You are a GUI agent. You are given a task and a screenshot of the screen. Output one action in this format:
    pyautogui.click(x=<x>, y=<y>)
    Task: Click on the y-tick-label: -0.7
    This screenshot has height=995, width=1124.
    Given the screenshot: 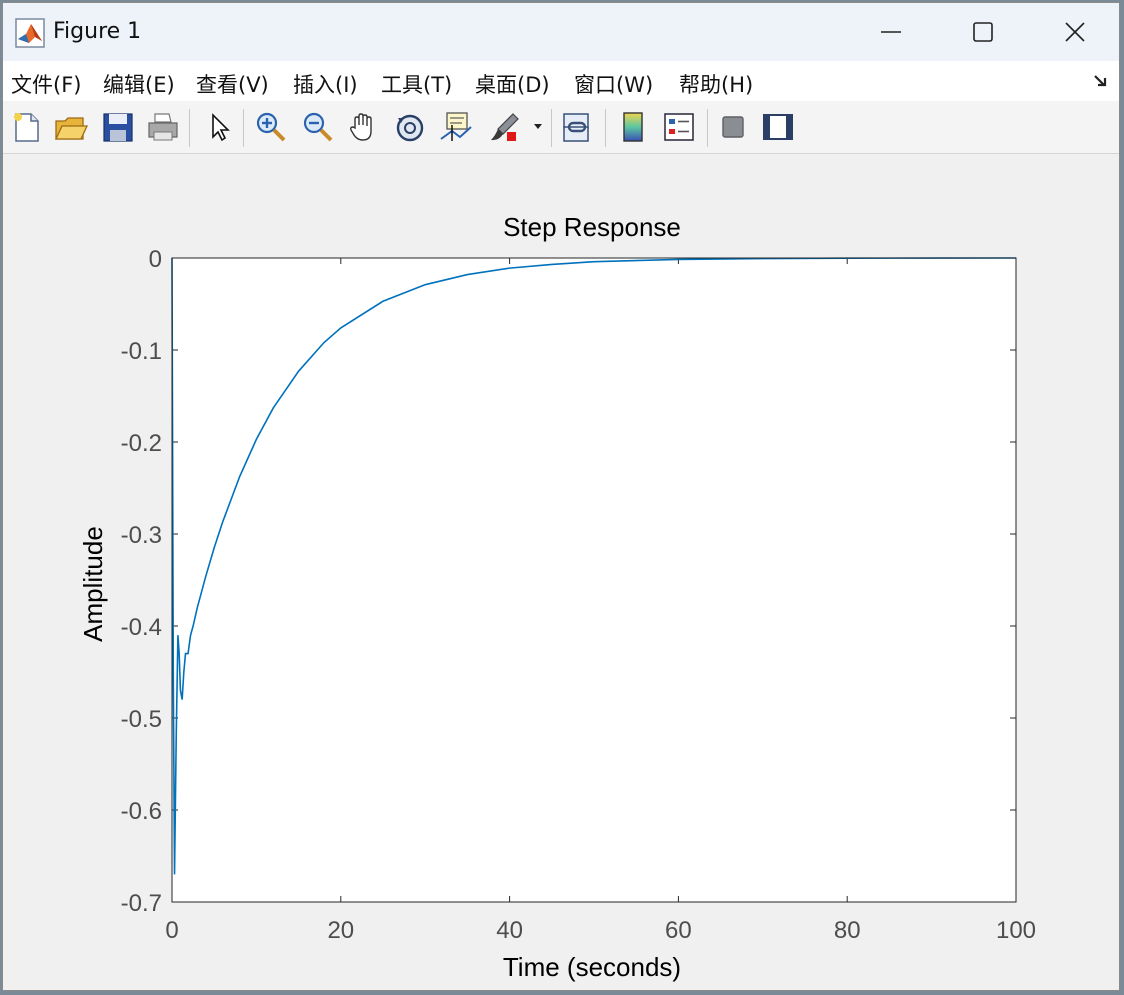 What is the action you would take?
    pyautogui.click(x=141, y=903)
    